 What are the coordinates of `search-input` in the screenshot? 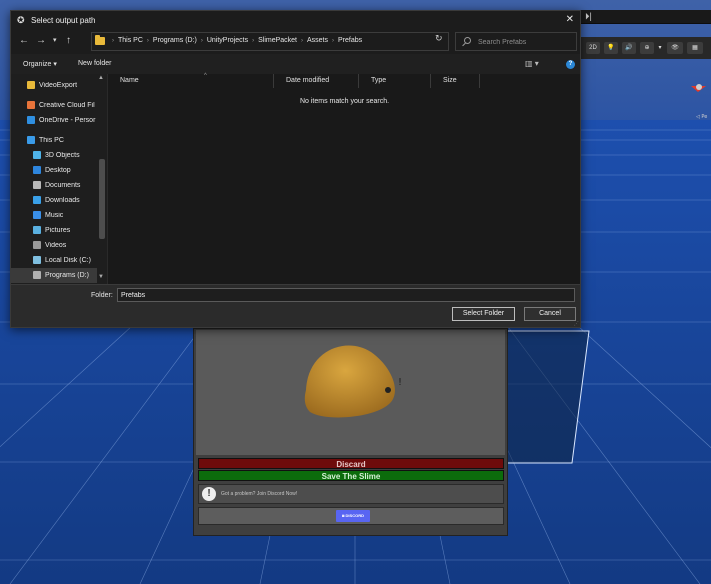 It's located at (525, 42).